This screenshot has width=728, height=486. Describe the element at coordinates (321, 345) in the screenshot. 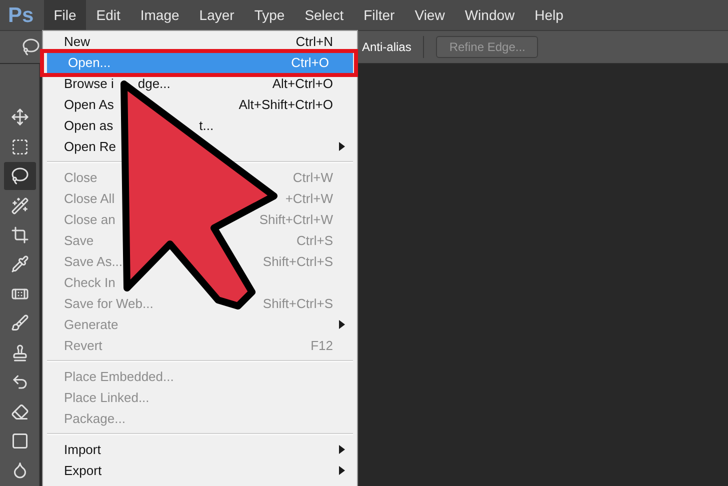

I see `shortcut-label: F12` at that location.